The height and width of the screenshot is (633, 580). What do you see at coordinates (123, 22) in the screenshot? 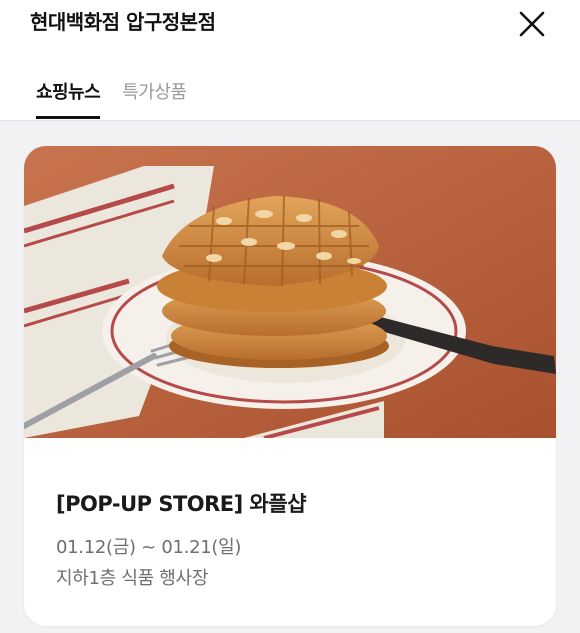
I see `page-title: 현대백화점 압구정본점` at bounding box center [123, 22].